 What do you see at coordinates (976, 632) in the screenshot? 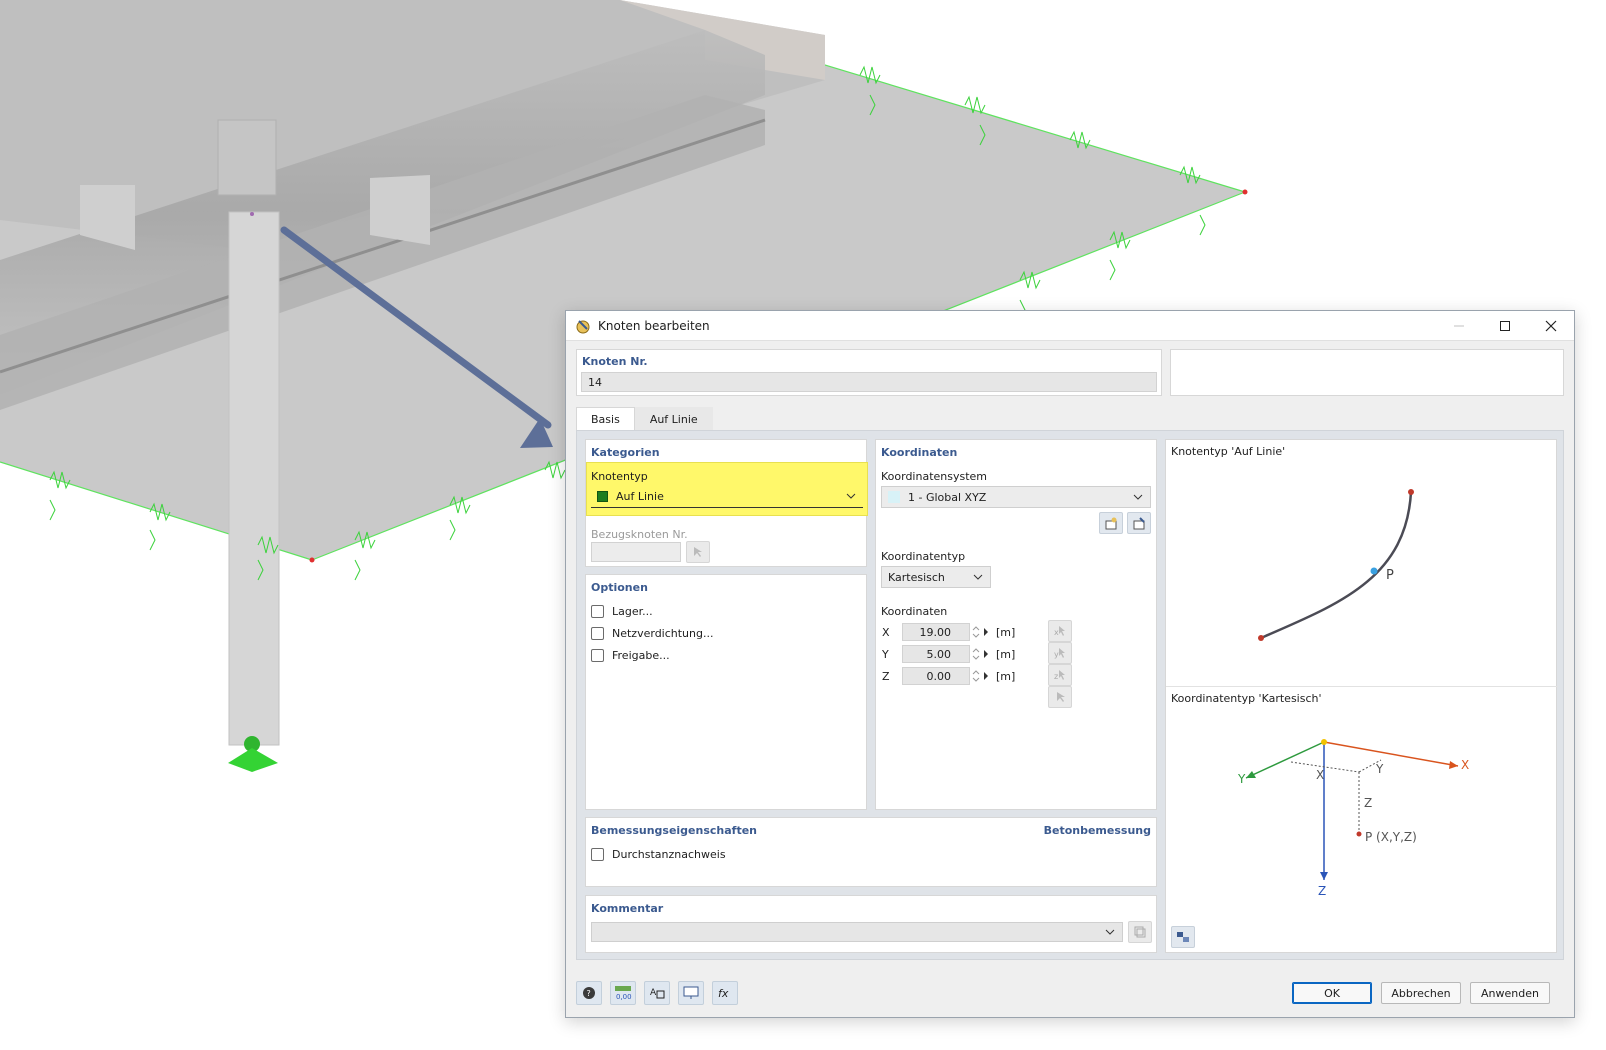
I see `coord-x-spinner` at bounding box center [976, 632].